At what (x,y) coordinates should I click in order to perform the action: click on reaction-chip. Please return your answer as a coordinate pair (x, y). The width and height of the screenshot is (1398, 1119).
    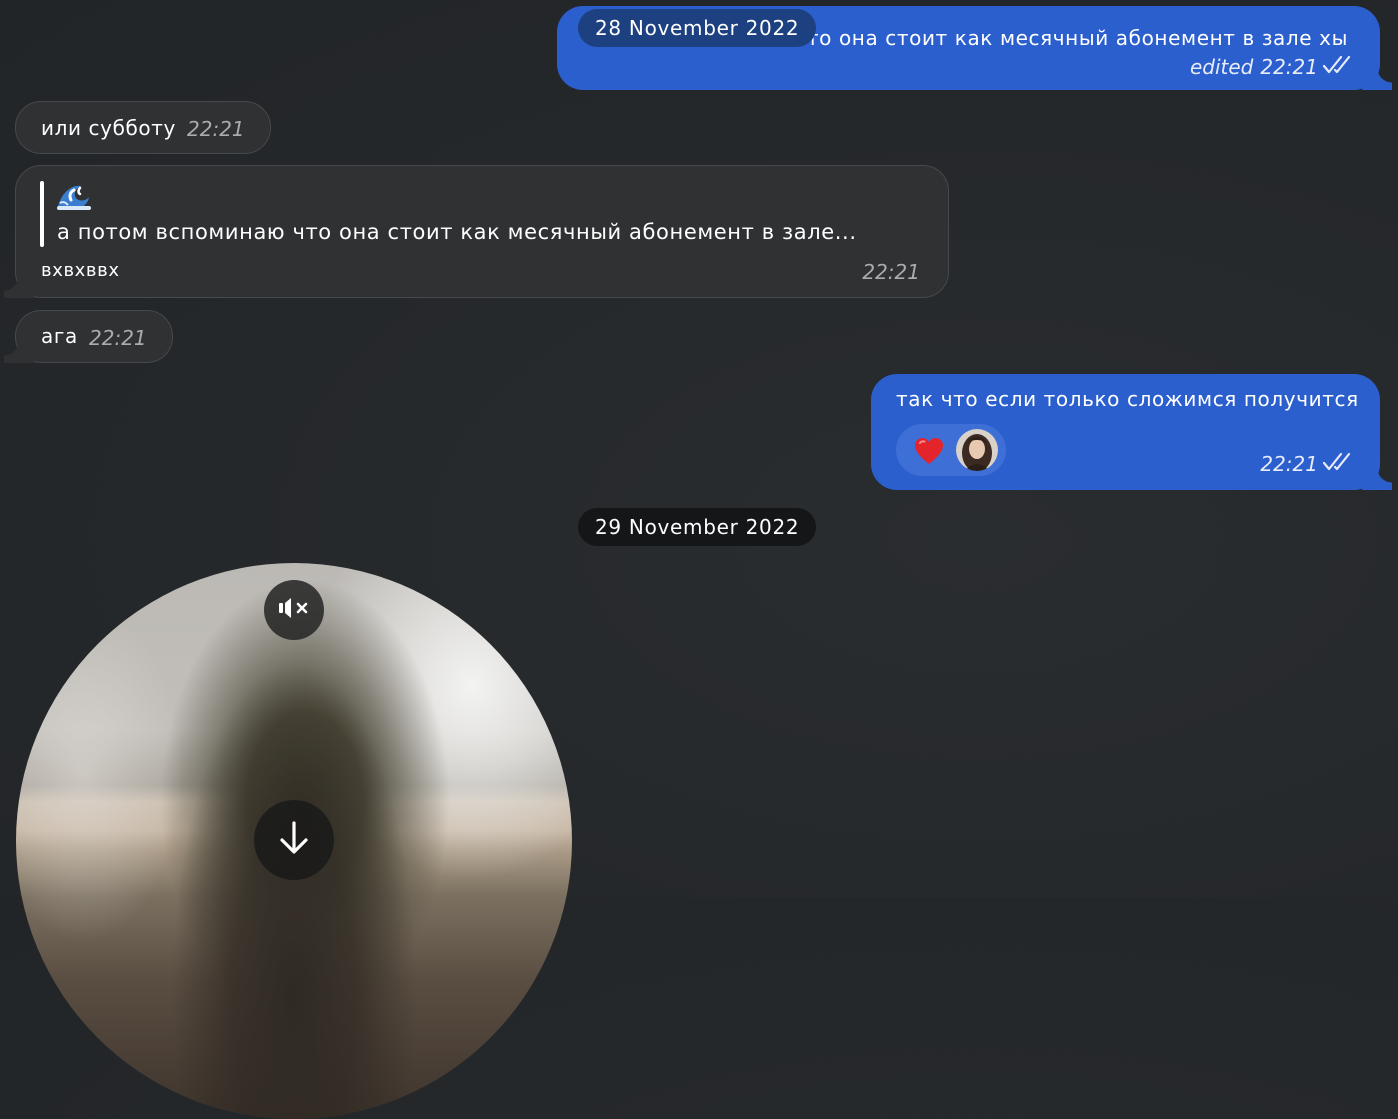
    Looking at the image, I should click on (951, 450).